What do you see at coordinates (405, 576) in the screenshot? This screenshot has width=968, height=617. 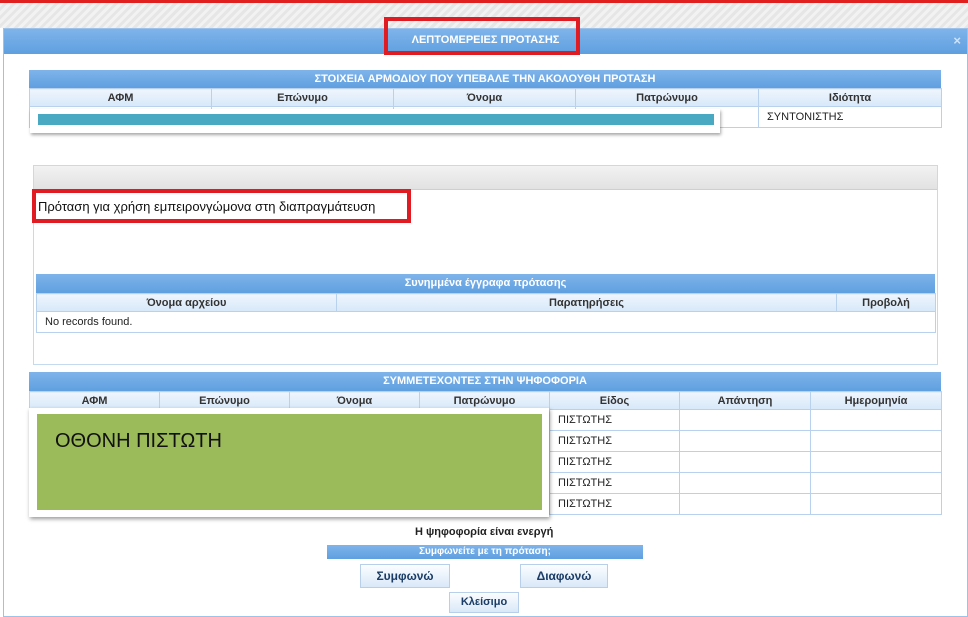 I see `agree-button: Συμφωνώ` at bounding box center [405, 576].